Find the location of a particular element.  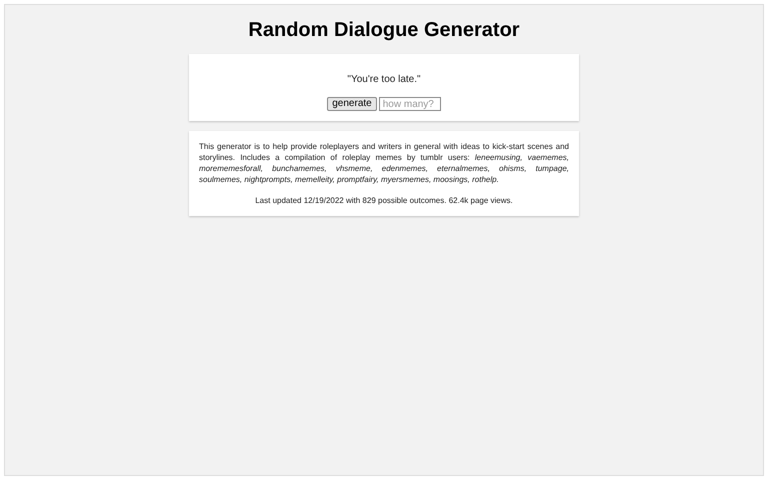

page-title: Random Dialogue Generator is located at coordinates (384, 30).